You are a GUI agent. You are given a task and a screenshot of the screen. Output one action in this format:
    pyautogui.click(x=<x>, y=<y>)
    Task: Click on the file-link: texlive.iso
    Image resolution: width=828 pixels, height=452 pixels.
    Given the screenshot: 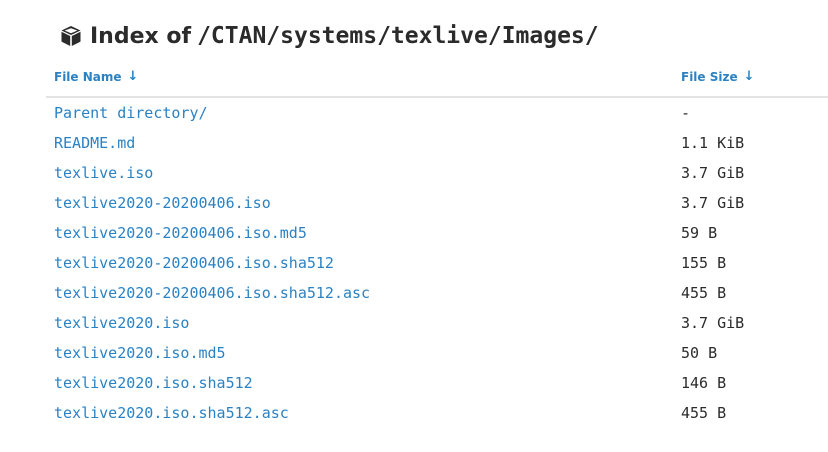 What is the action you would take?
    pyautogui.click(x=103, y=173)
    